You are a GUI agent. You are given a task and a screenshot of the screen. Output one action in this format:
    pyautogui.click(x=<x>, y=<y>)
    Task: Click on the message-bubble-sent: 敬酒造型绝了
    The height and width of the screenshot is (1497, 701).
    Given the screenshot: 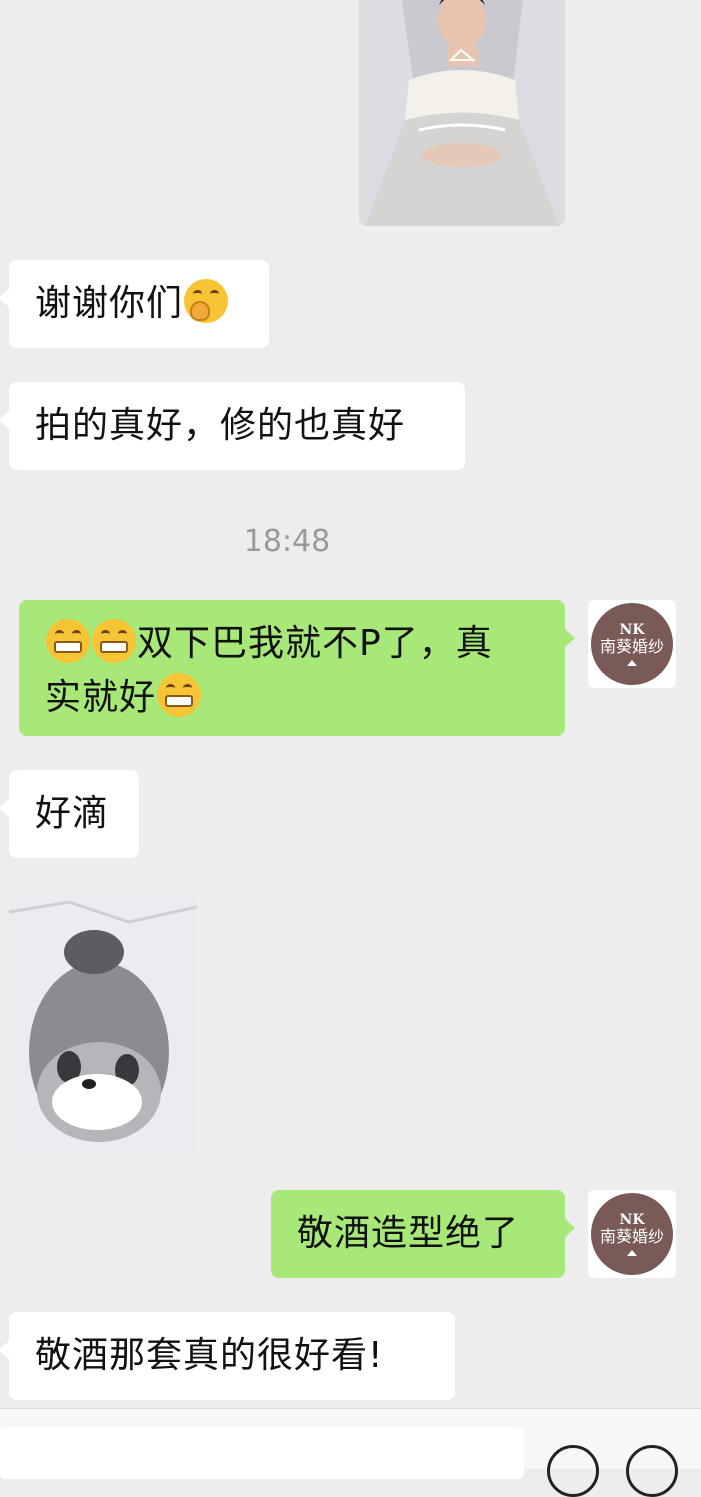 What is the action you would take?
    pyautogui.click(x=423, y=1234)
    